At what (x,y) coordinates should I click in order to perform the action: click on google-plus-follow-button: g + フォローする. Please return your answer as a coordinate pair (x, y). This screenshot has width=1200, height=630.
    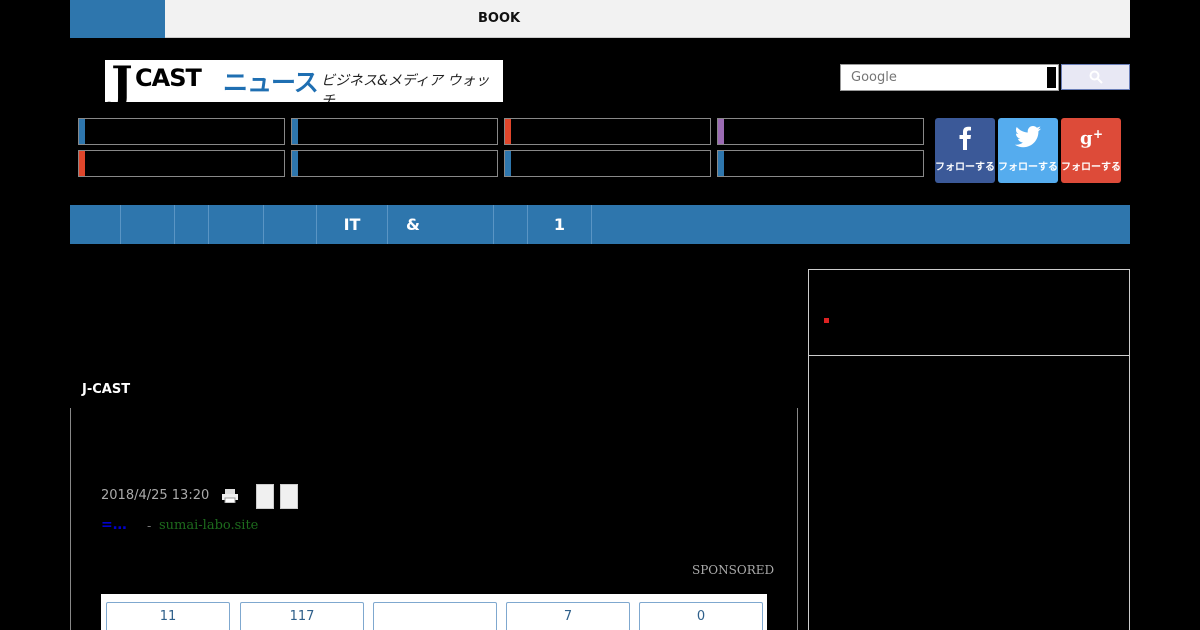
    Looking at the image, I should click on (1091, 150).